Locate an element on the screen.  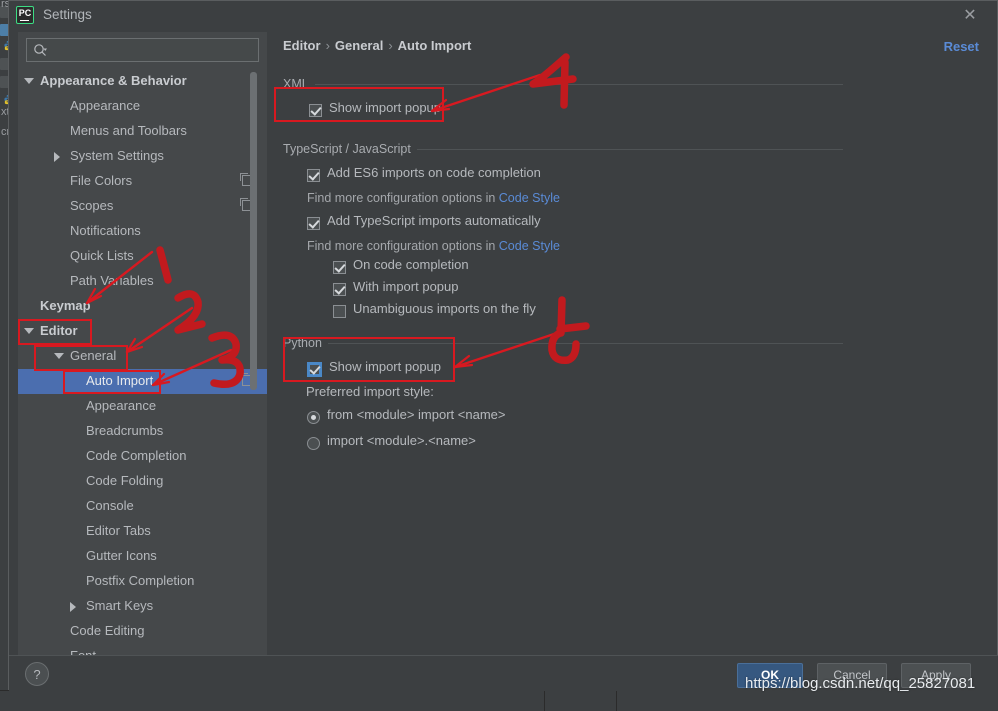
section-label-typescript: TypeScript / JavaScript is located at coordinates (350, 149).